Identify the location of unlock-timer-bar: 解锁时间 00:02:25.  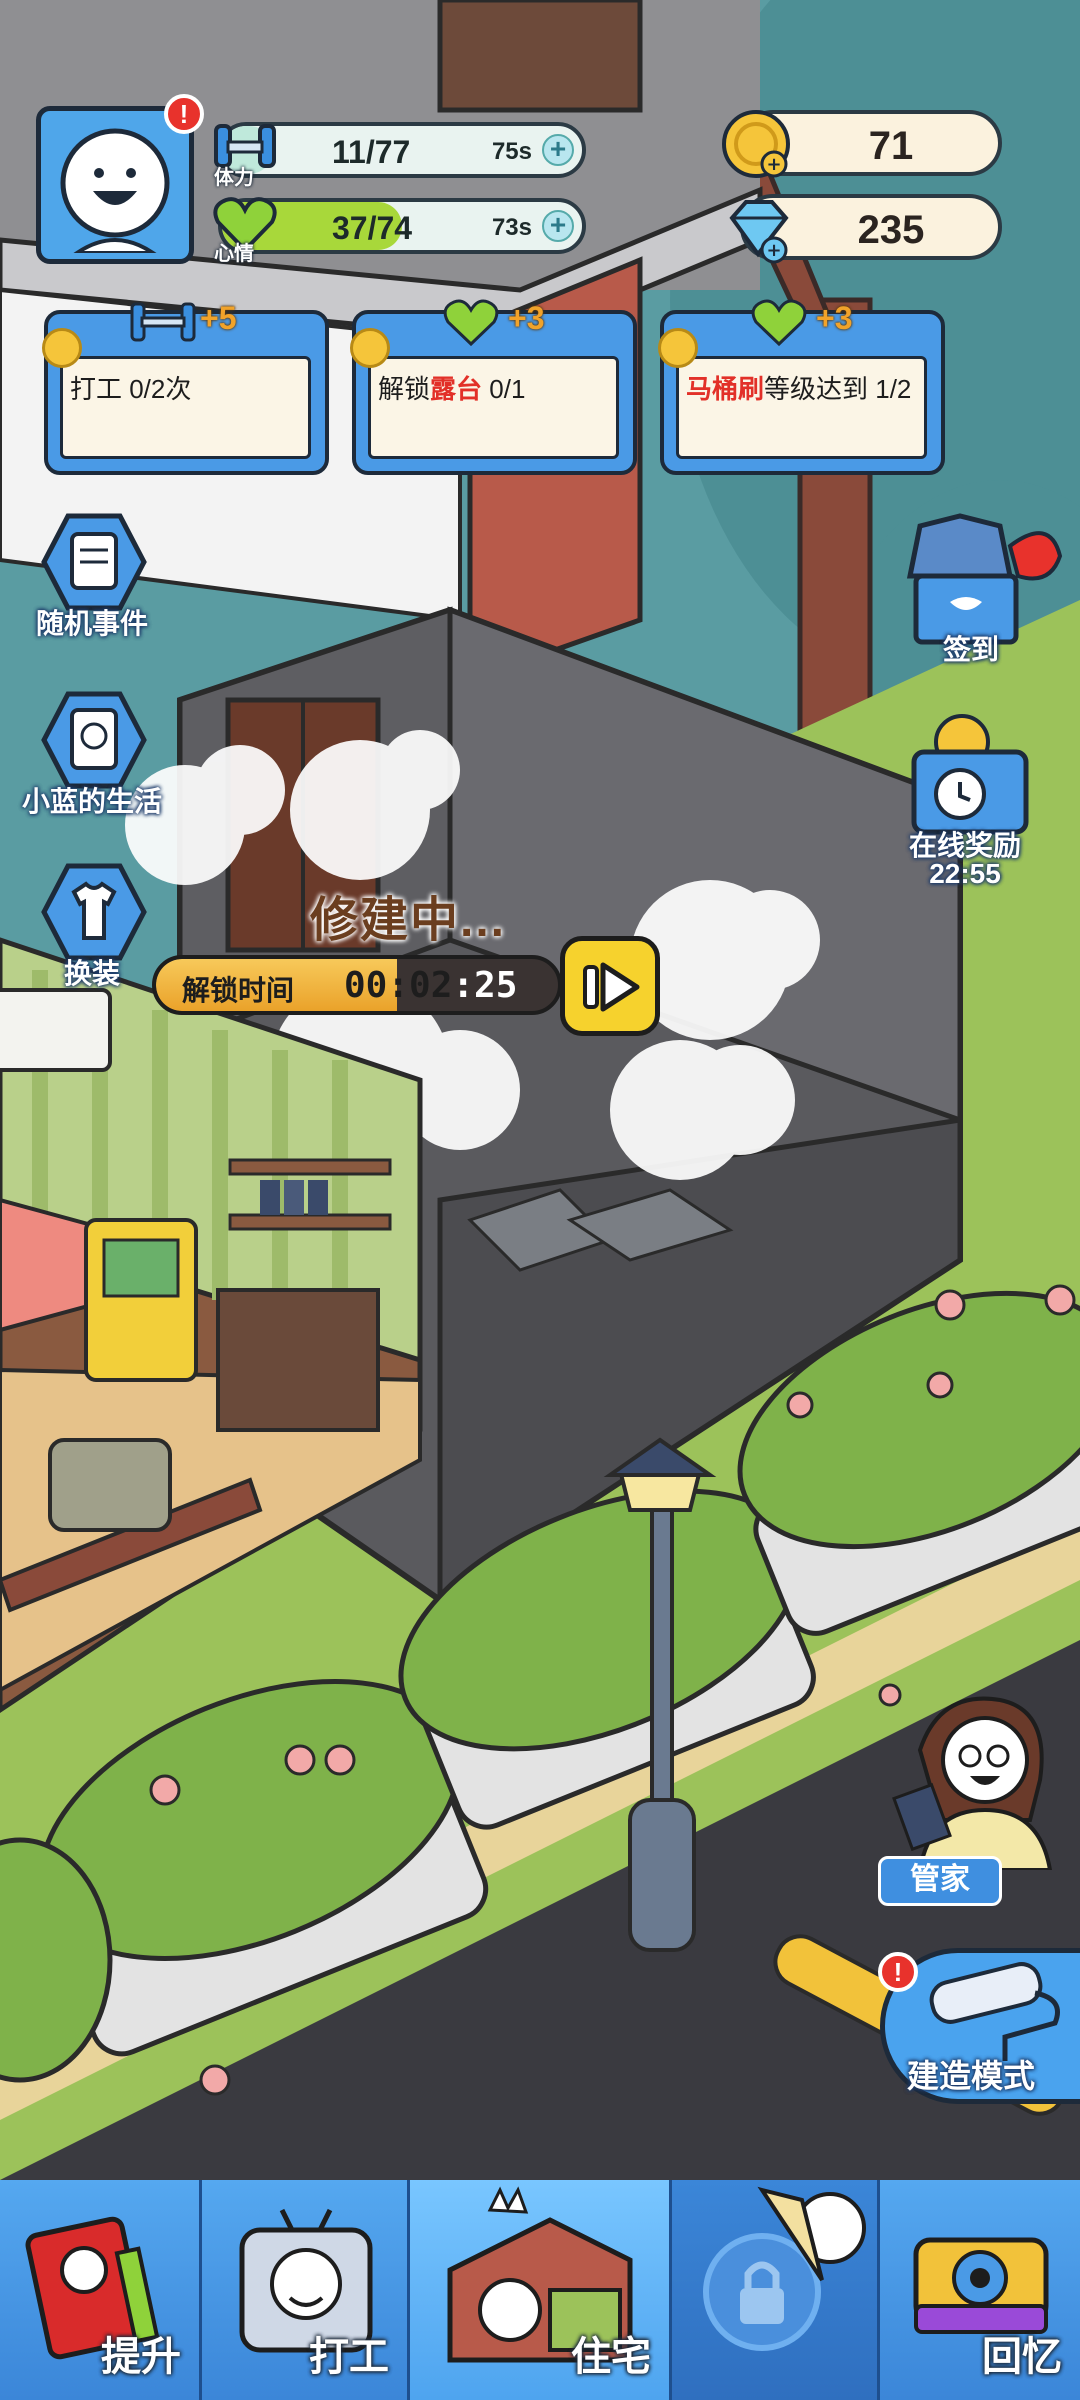
(357, 985).